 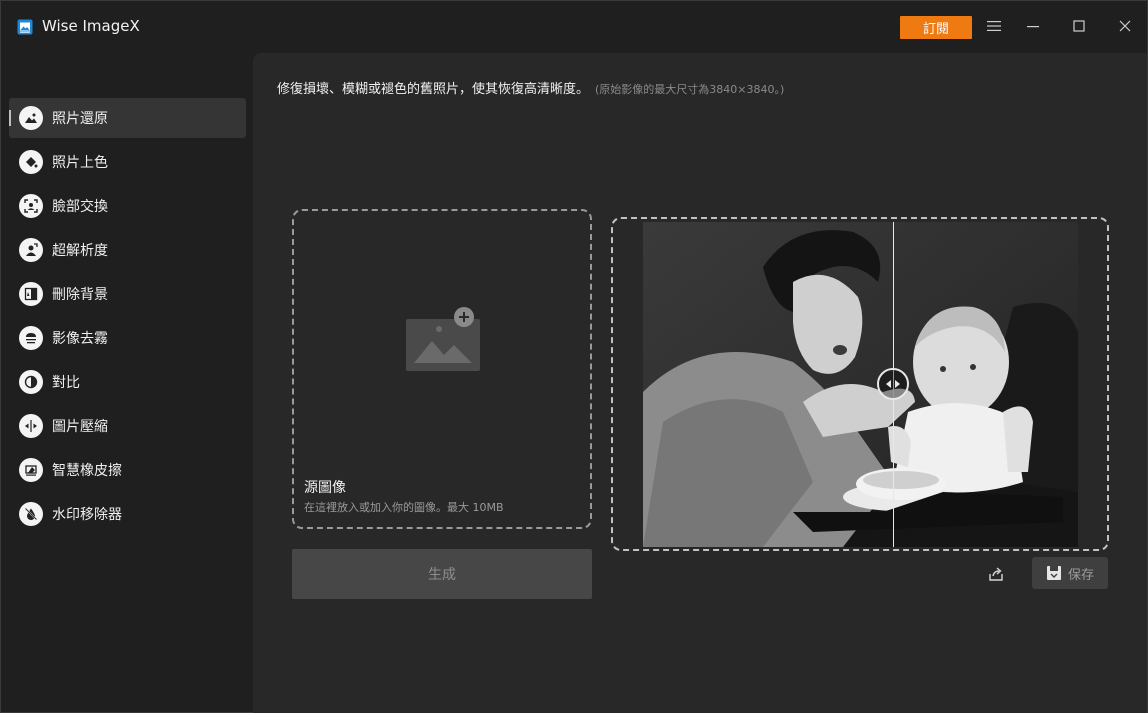 I want to click on contrast-icon, so click(x=31, y=382).